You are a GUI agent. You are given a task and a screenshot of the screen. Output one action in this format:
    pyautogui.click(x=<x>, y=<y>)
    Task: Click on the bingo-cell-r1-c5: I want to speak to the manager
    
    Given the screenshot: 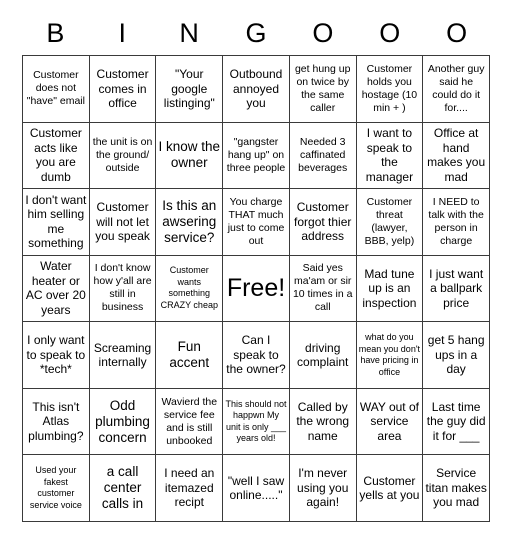 What is the action you would take?
    pyautogui.click(x=390, y=156)
    